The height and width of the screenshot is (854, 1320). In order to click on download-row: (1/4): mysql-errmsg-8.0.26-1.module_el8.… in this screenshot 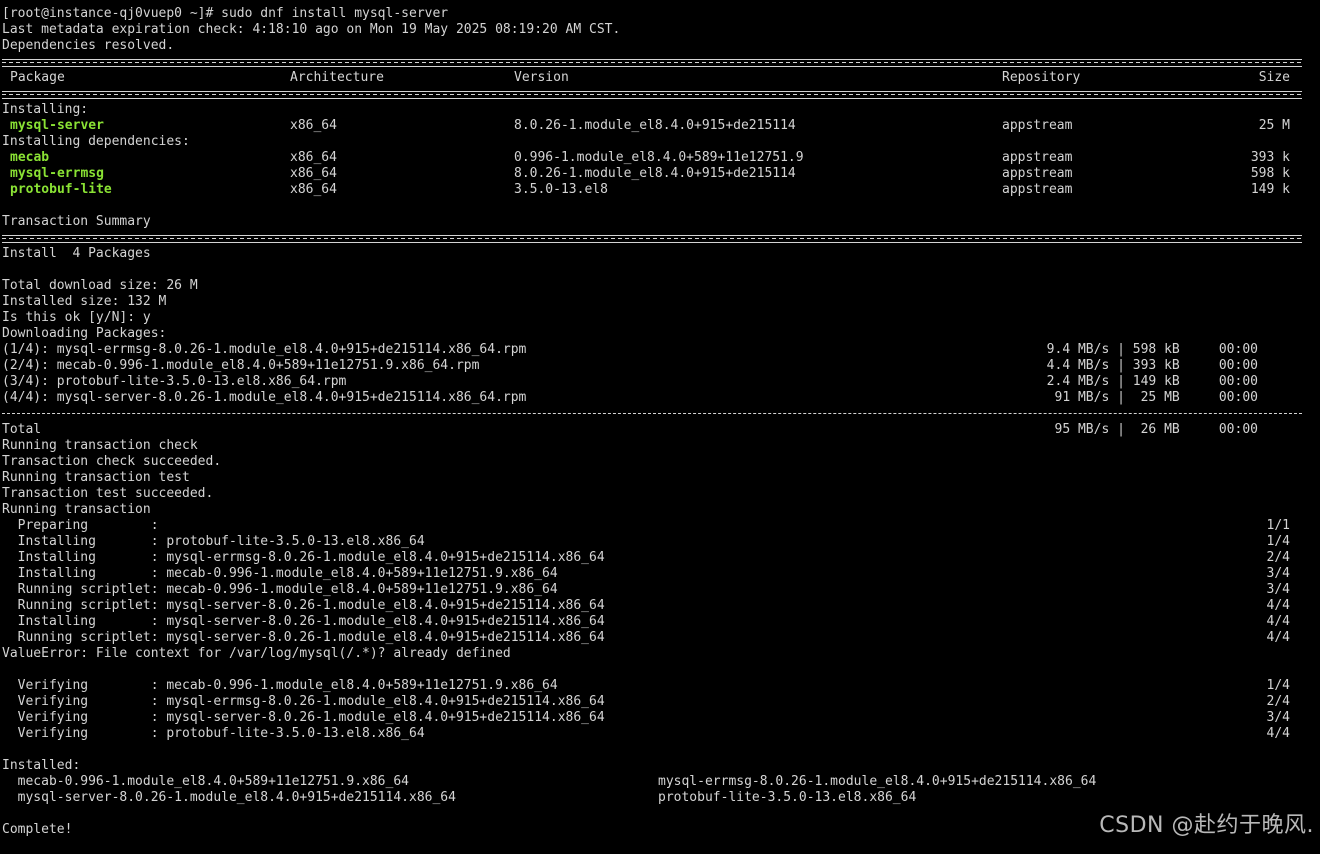, I will do `click(652, 350)`.